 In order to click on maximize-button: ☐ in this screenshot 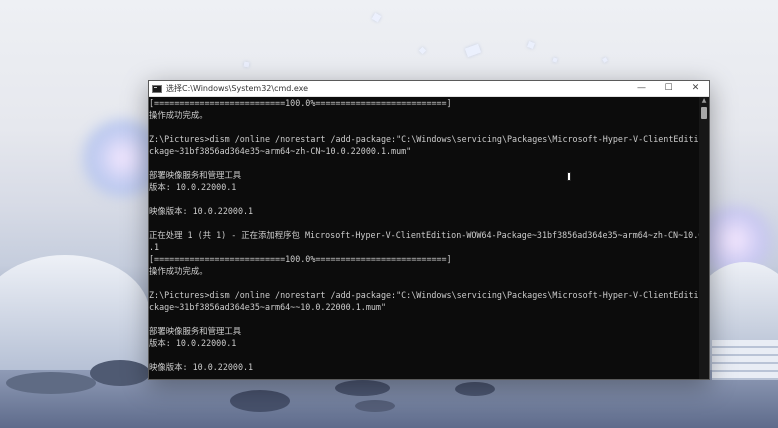, I will do `click(668, 88)`.